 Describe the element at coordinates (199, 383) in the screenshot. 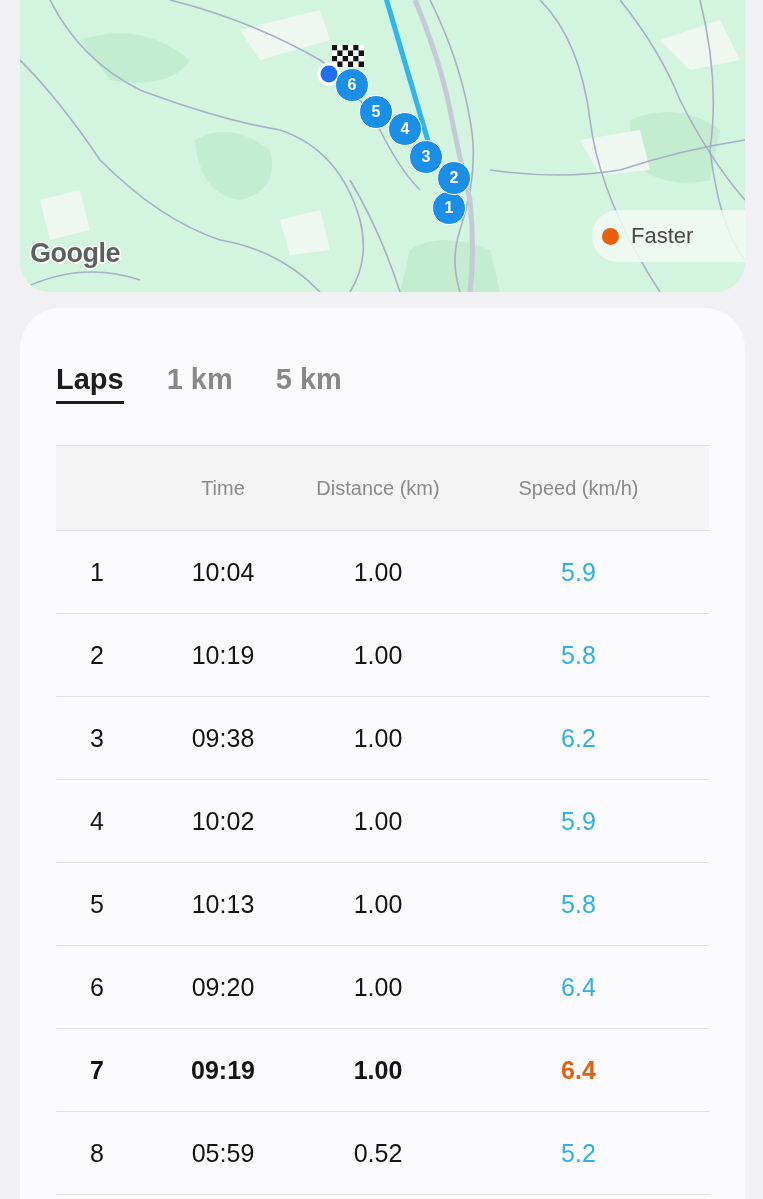

I see `tab: 1 km` at that location.